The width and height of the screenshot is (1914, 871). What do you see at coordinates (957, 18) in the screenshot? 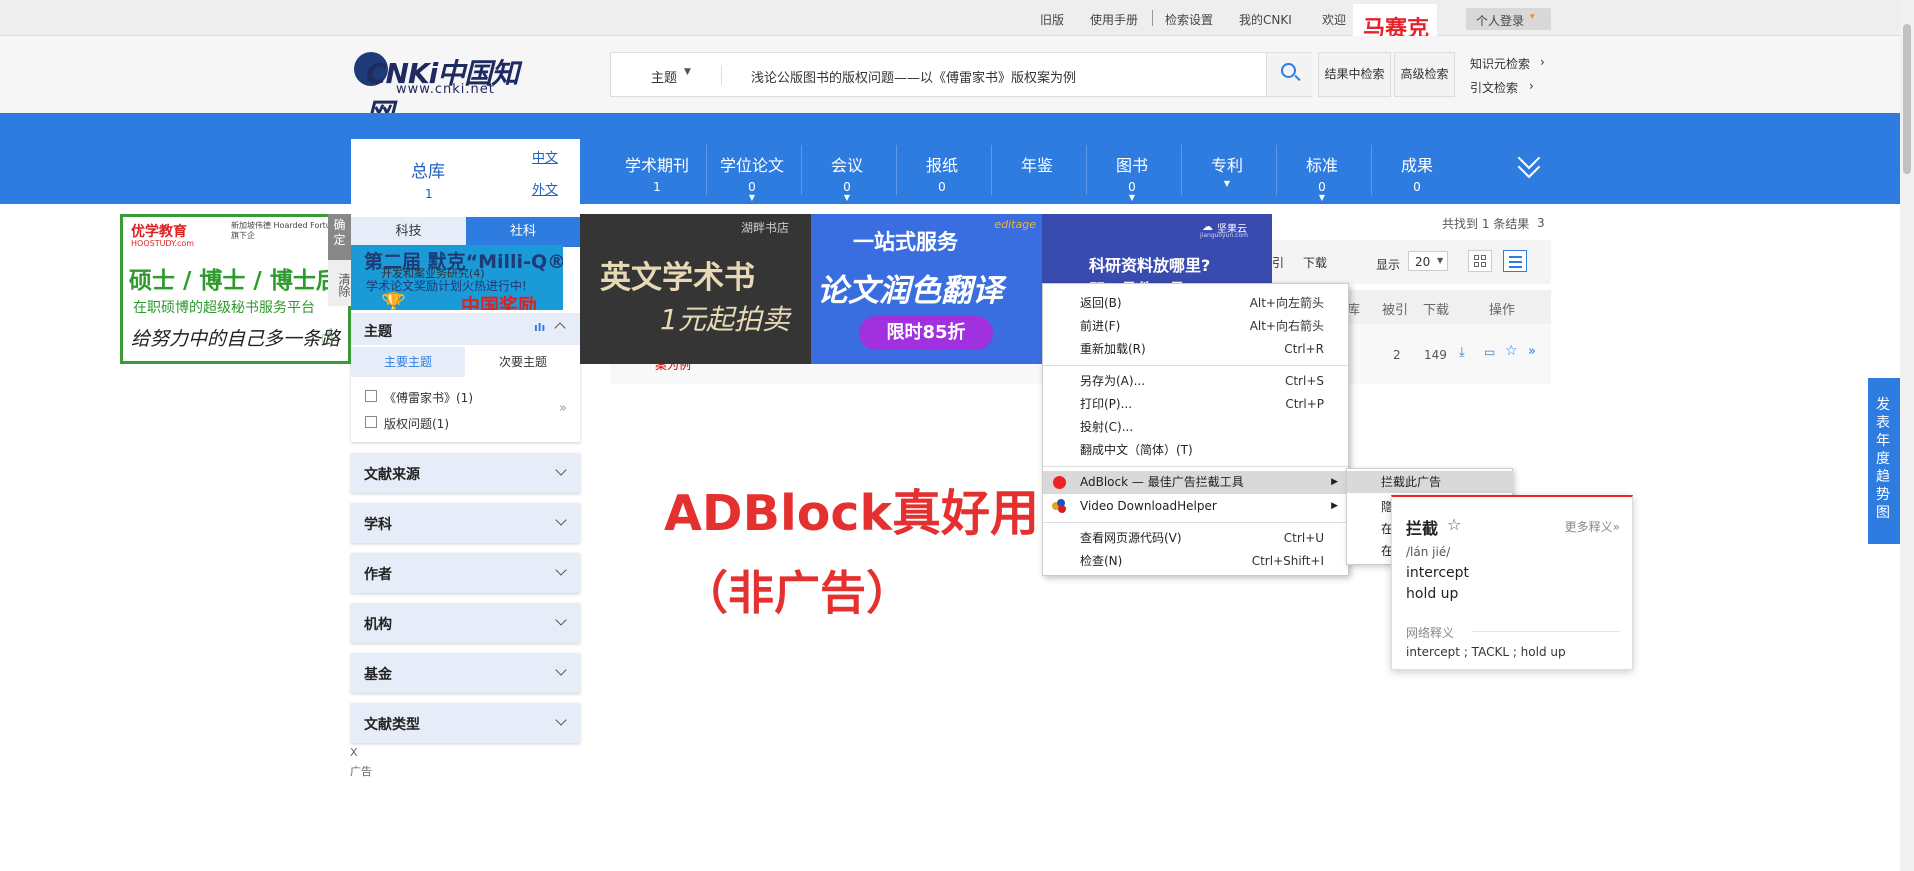
I see `top-bar` at bounding box center [957, 18].